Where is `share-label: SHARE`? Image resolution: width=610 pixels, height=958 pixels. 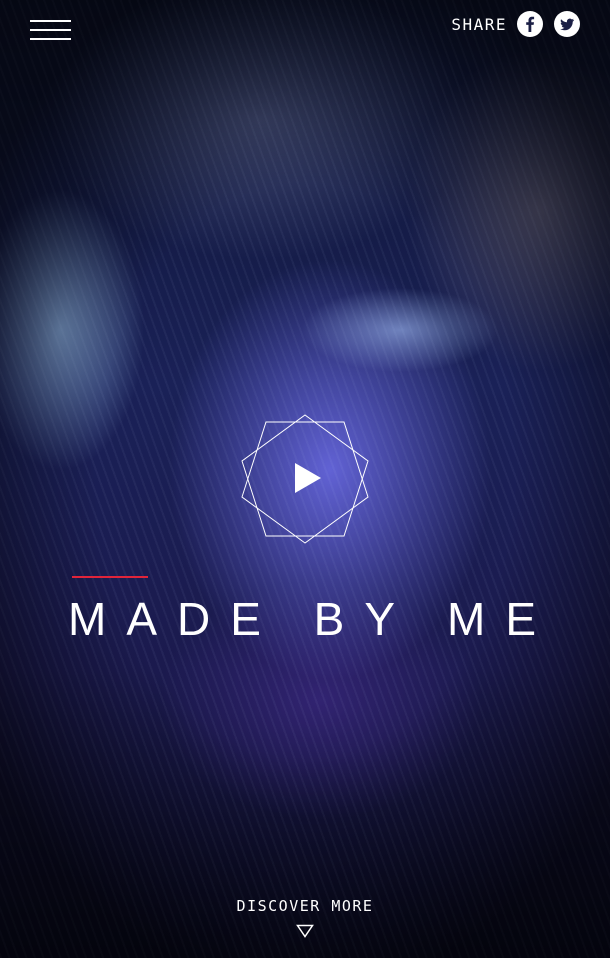
share-label: SHARE is located at coordinates (479, 24).